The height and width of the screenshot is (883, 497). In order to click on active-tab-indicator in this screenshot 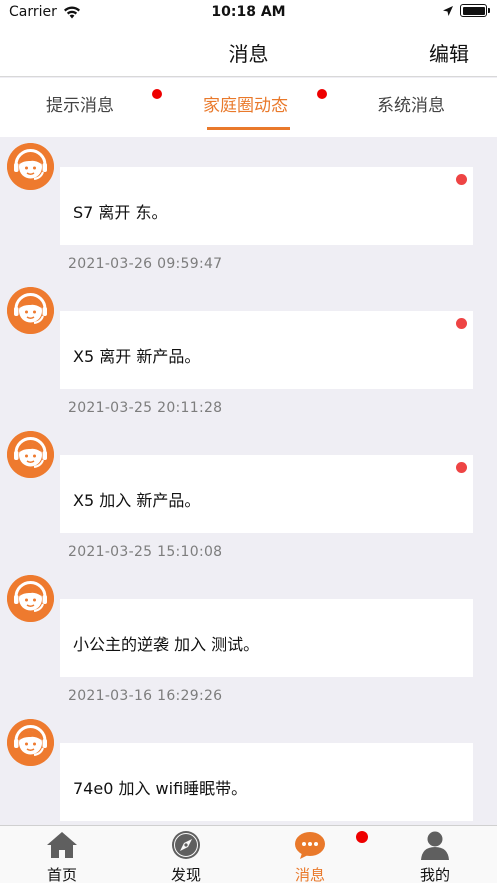, I will do `click(248, 128)`.